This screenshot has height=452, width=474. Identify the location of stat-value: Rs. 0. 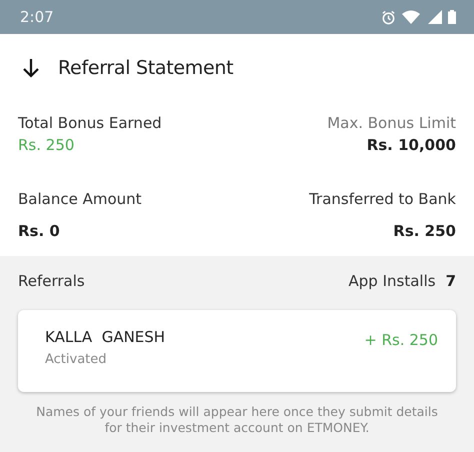
(39, 231).